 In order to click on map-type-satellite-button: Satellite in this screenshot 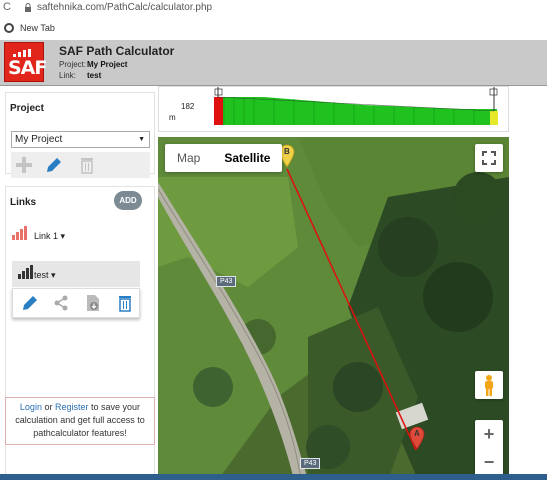, I will do `click(247, 158)`.